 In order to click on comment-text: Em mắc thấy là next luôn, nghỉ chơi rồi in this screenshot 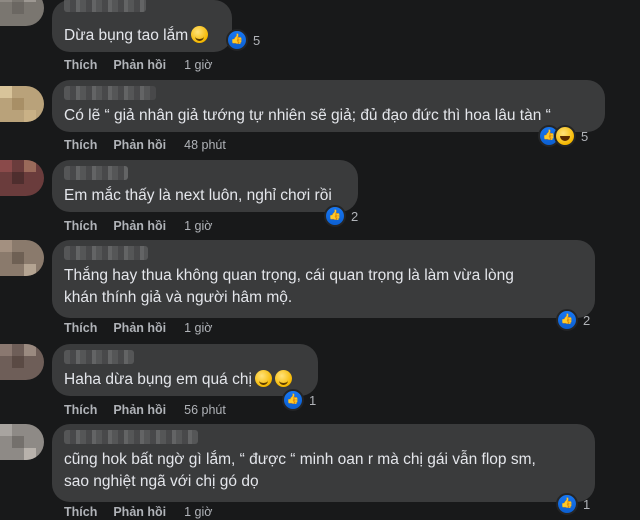, I will do `click(198, 195)`.